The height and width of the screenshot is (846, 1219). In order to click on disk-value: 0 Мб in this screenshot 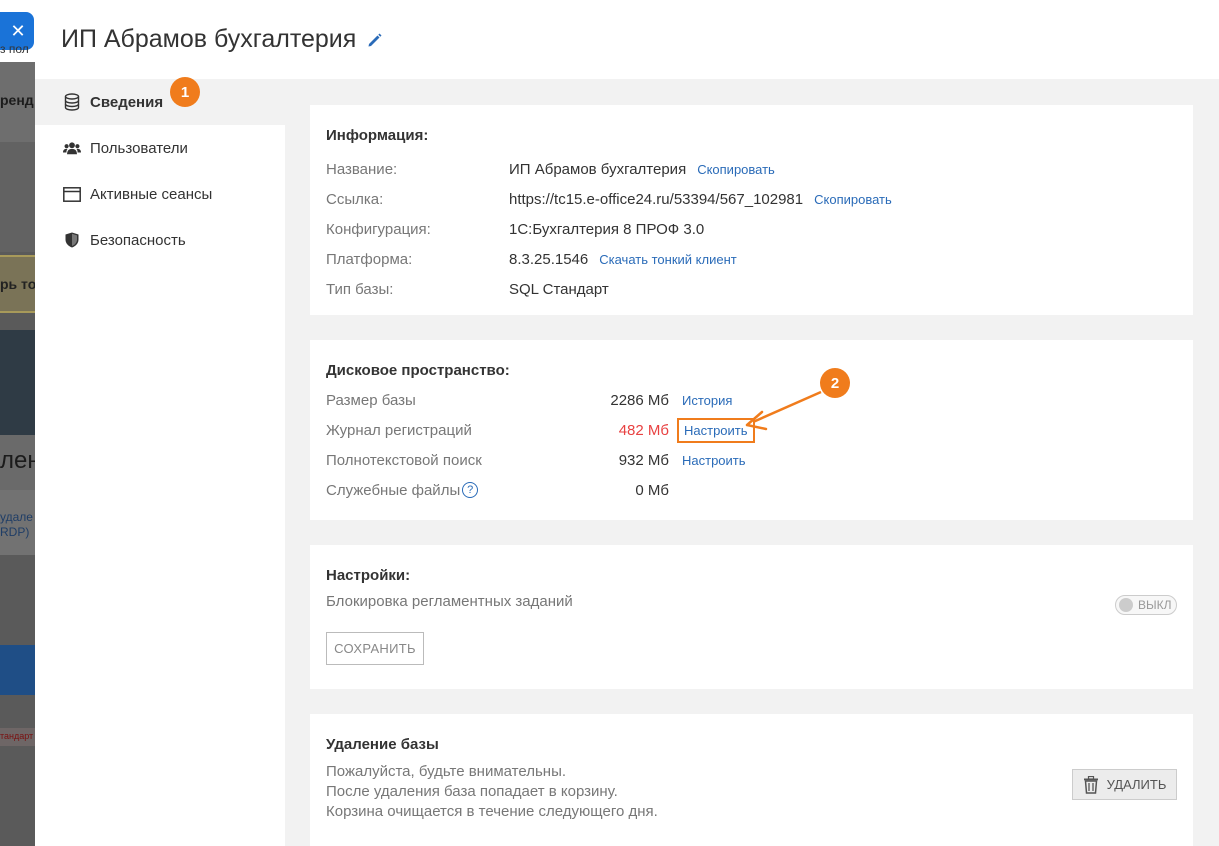, I will do `click(652, 490)`.